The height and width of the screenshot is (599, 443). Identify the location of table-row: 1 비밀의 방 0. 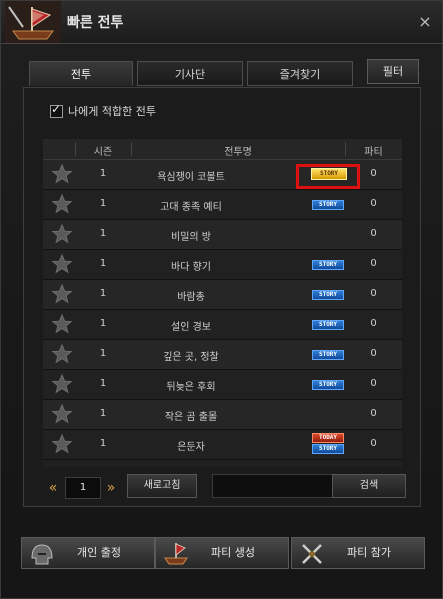
(222, 235).